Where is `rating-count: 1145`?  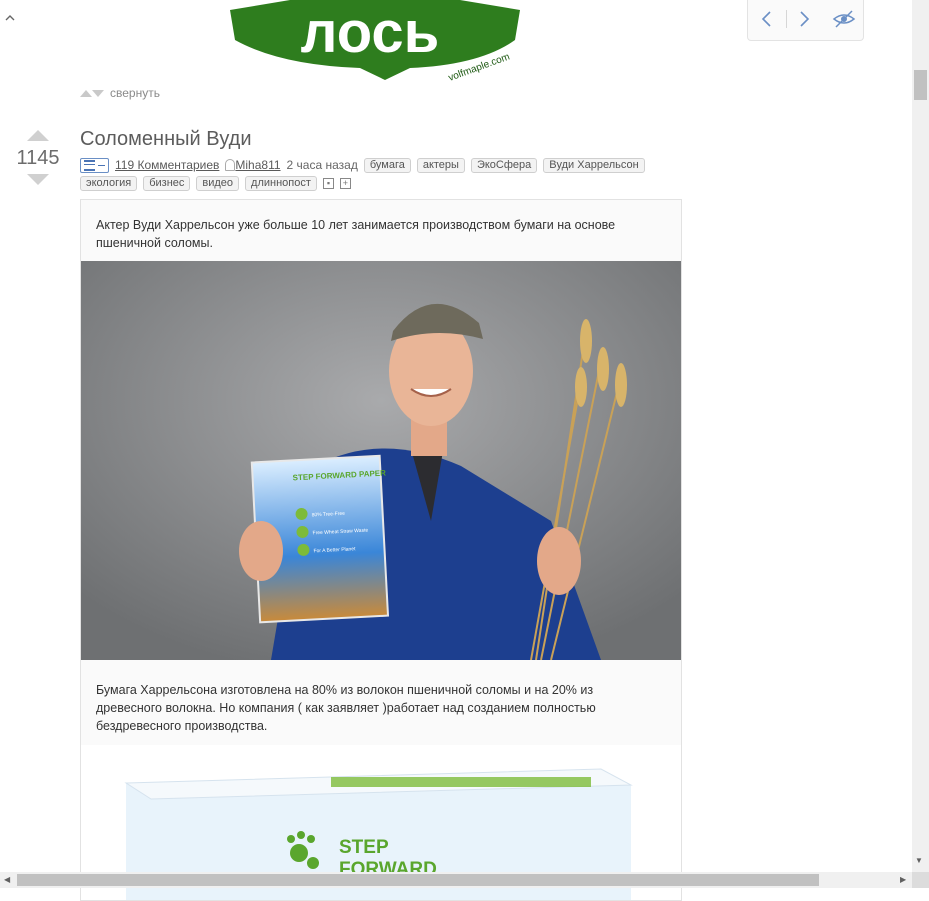 rating-count: 1145 is located at coordinates (38, 158).